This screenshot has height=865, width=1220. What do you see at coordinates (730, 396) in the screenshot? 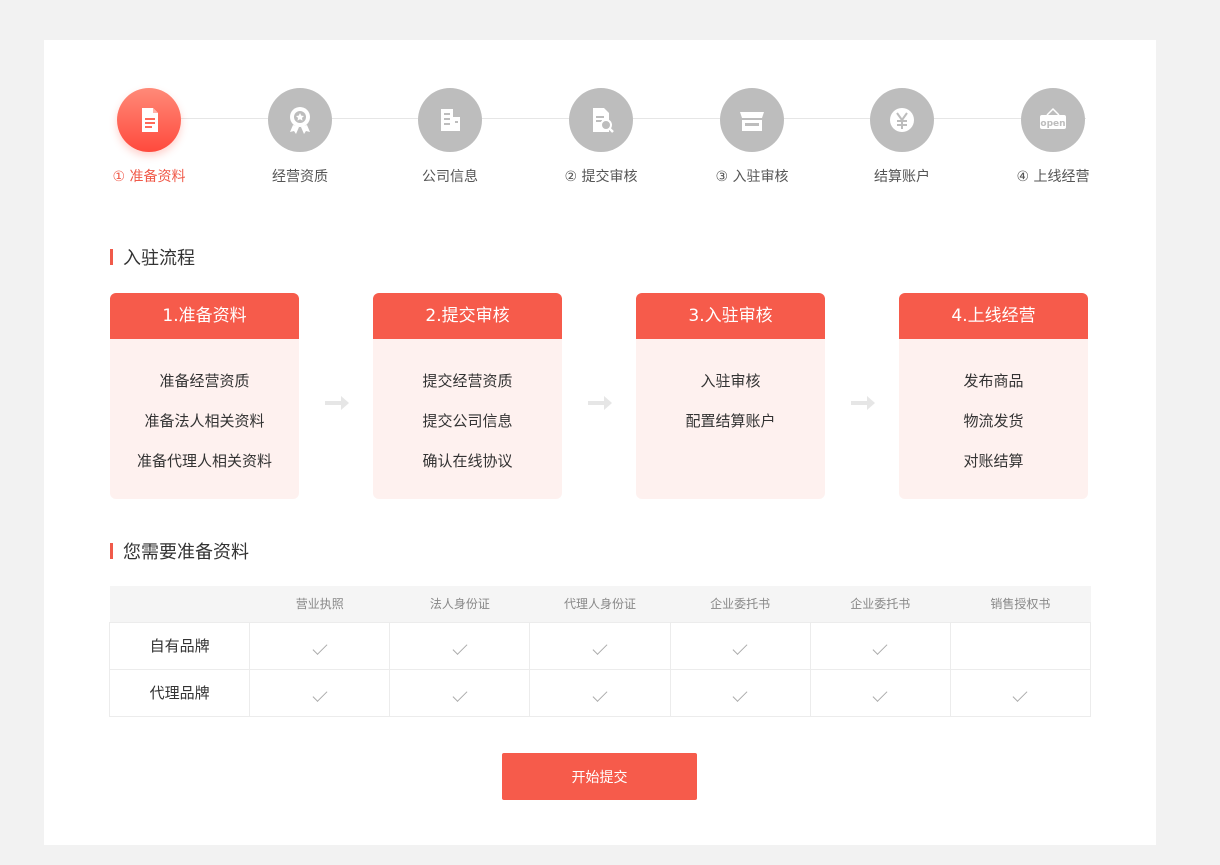
I see `flow-box-review: 3.入驻审核 入驻审核 配置结算账户` at bounding box center [730, 396].